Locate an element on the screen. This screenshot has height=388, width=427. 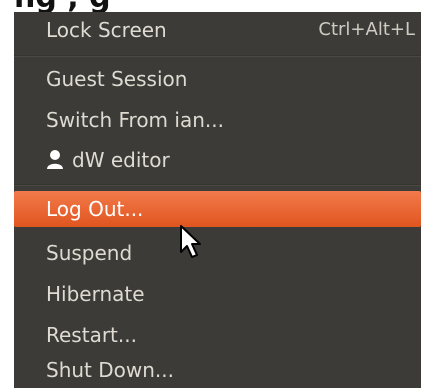
menu-item-hibernate: Hibernate is located at coordinates (217, 294).